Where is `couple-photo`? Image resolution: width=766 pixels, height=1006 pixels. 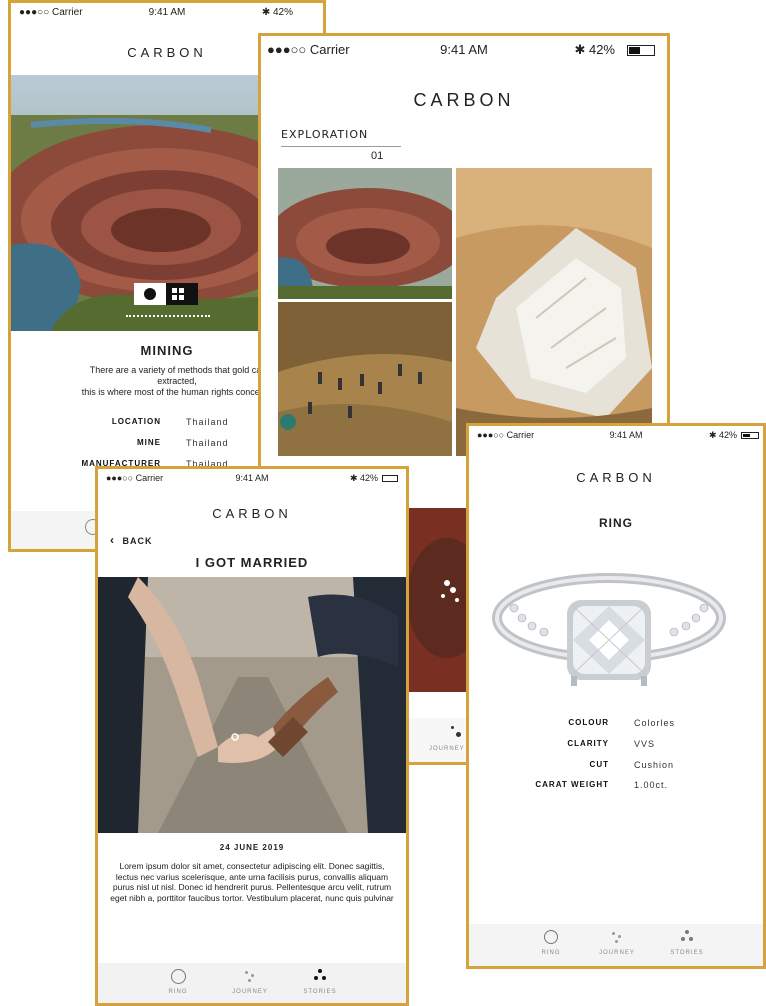 couple-photo is located at coordinates (252, 705).